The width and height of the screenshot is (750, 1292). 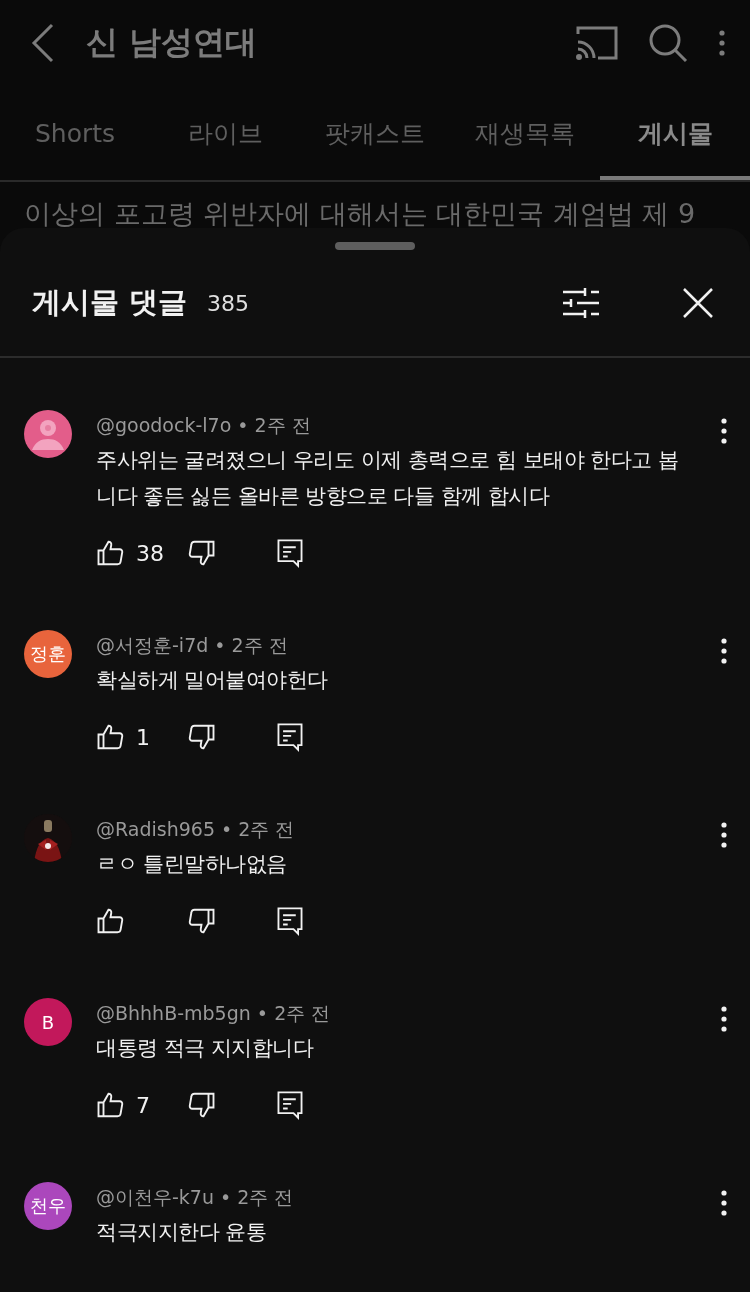 What do you see at coordinates (597, 43) in the screenshot?
I see `cast-button` at bounding box center [597, 43].